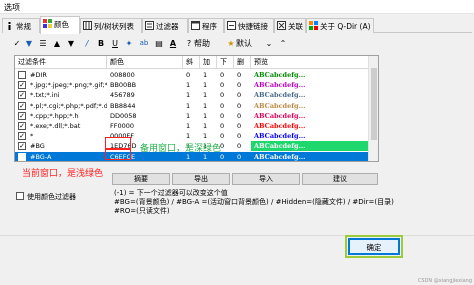 The height and width of the screenshot is (285, 474). What do you see at coordinates (22, 75) in the screenshot?
I see `row-checkbox` at bounding box center [22, 75].